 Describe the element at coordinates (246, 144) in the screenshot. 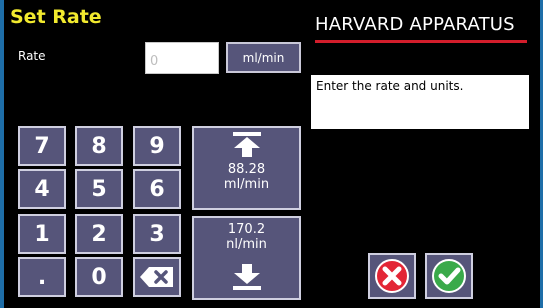

I see `arrow-up-to-max-icon` at that location.